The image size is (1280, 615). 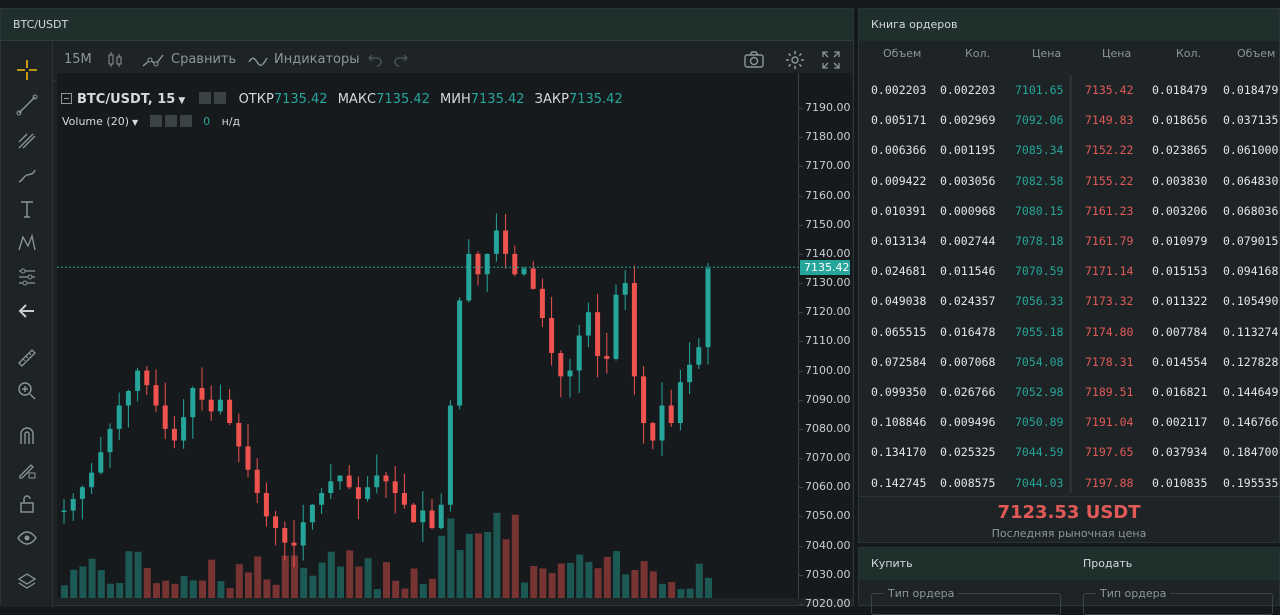 I want to click on price-tick-label: 7140.00, so click(x=828, y=253).